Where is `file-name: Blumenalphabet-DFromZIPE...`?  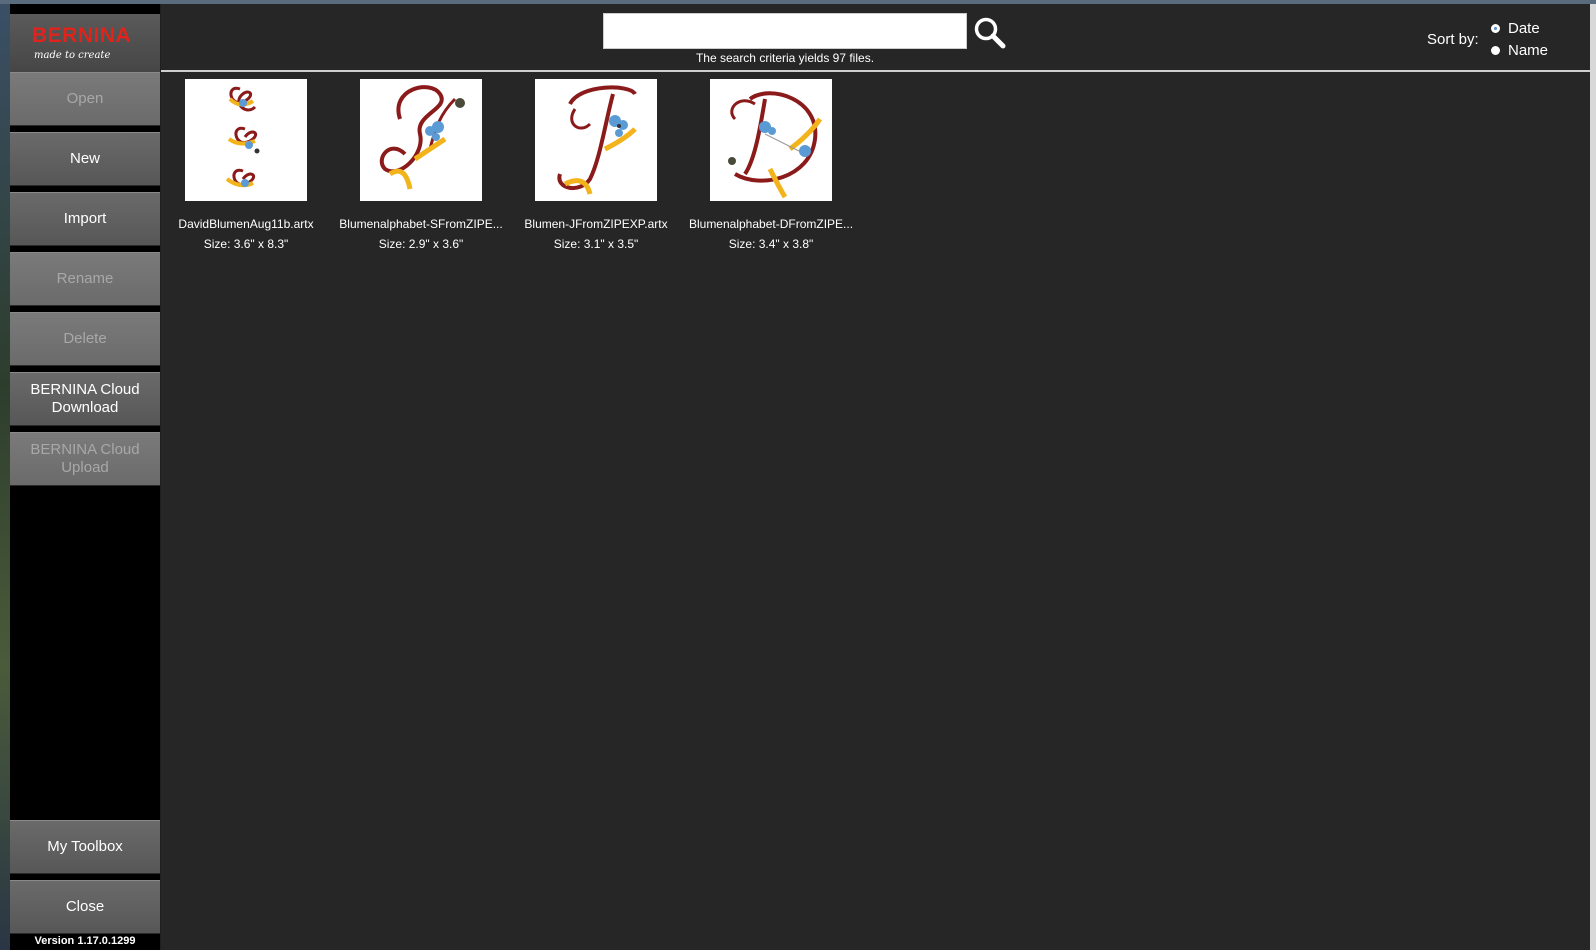 file-name: Blumenalphabet-DFromZIPE... is located at coordinates (771, 224).